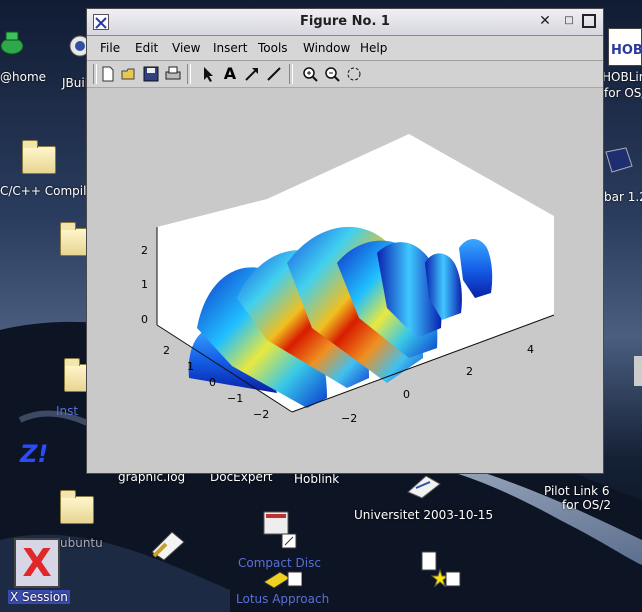 The image size is (642, 612). I want to click on menu-tools: Tools, so click(273, 48).